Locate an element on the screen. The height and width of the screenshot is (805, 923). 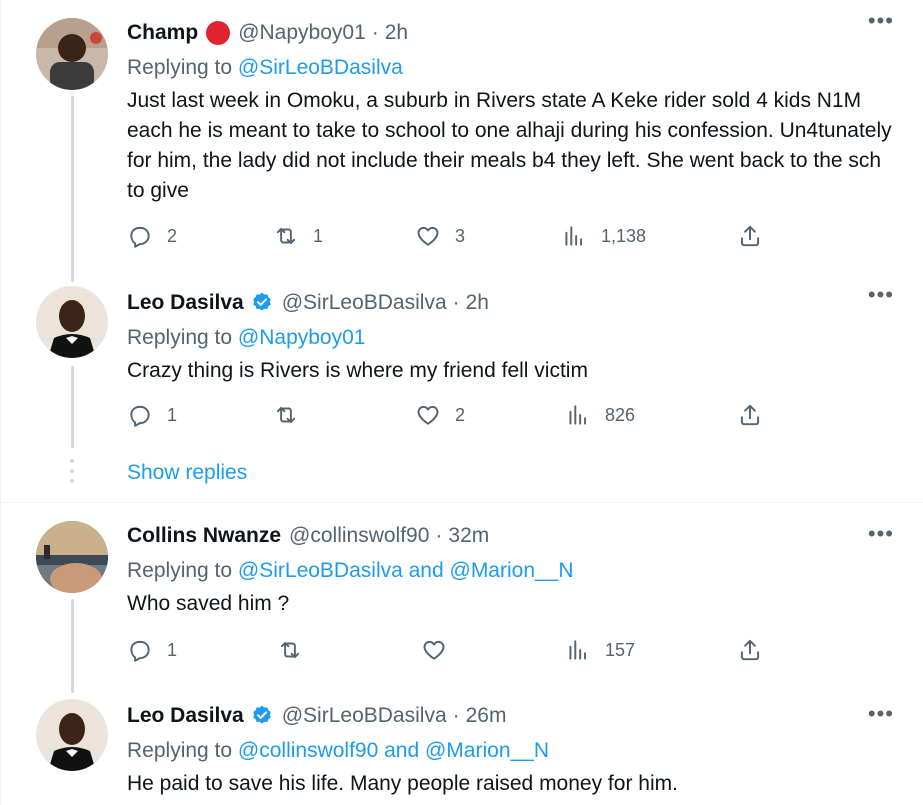
tweet-actions: 2 1 3 1,138 is located at coordinates (447, 238).